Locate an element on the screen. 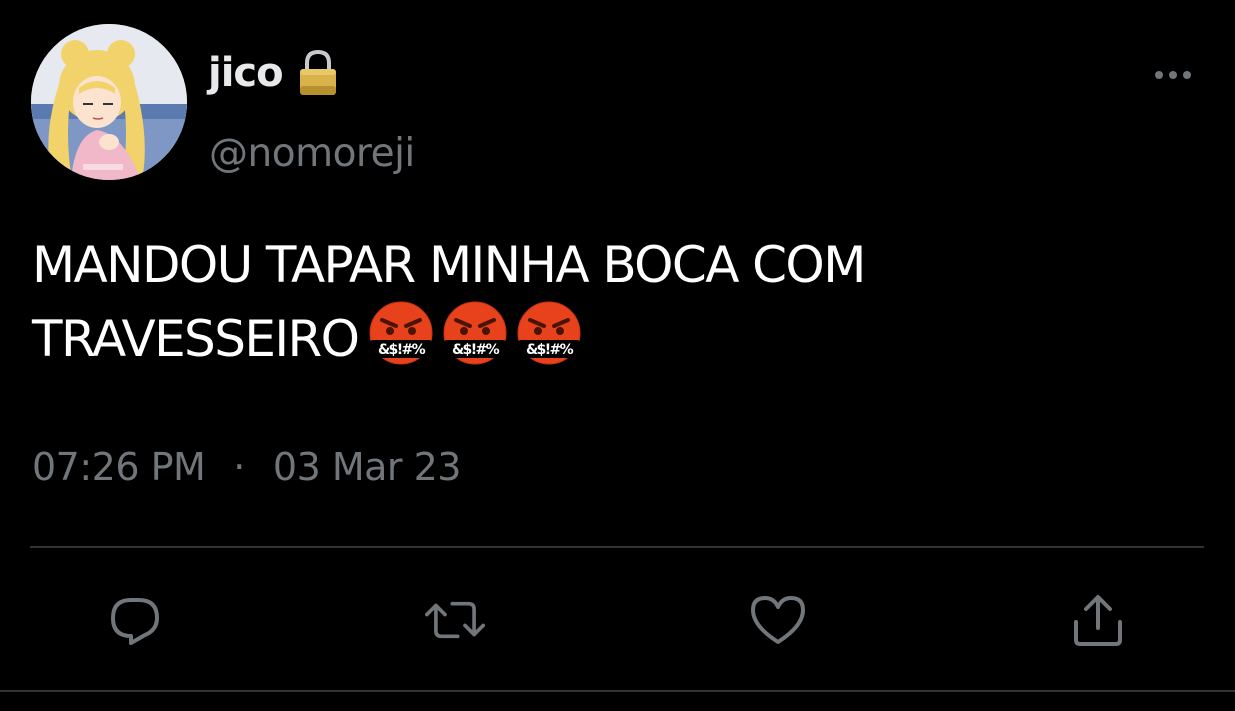 The image size is (1235, 711). tweet-time: 07:26 PM is located at coordinates (119, 467).